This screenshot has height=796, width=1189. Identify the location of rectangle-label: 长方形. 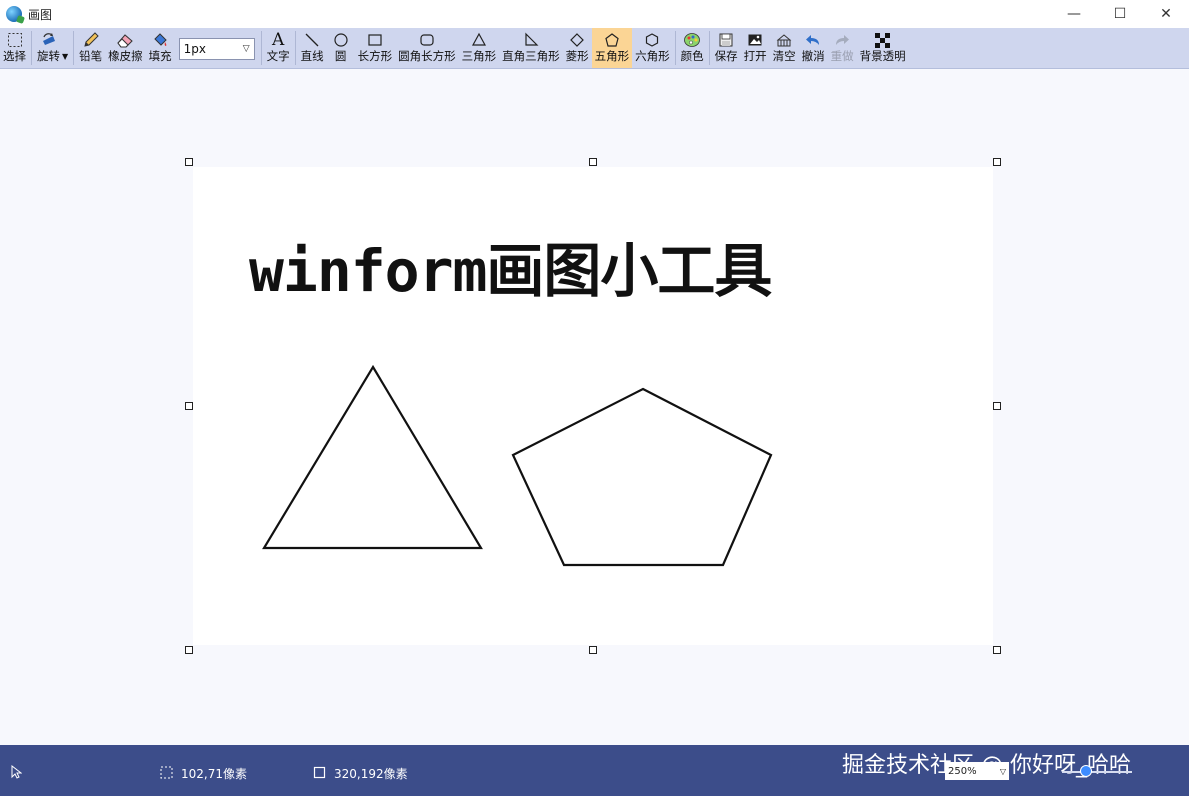
(375, 56).